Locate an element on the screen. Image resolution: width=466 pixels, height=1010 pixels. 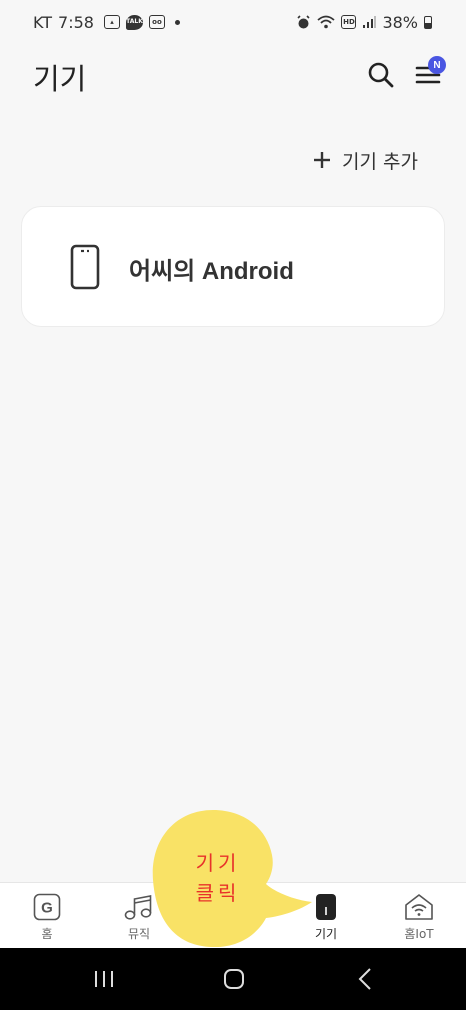
battery-percent: 38% is located at coordinates (400, 22).